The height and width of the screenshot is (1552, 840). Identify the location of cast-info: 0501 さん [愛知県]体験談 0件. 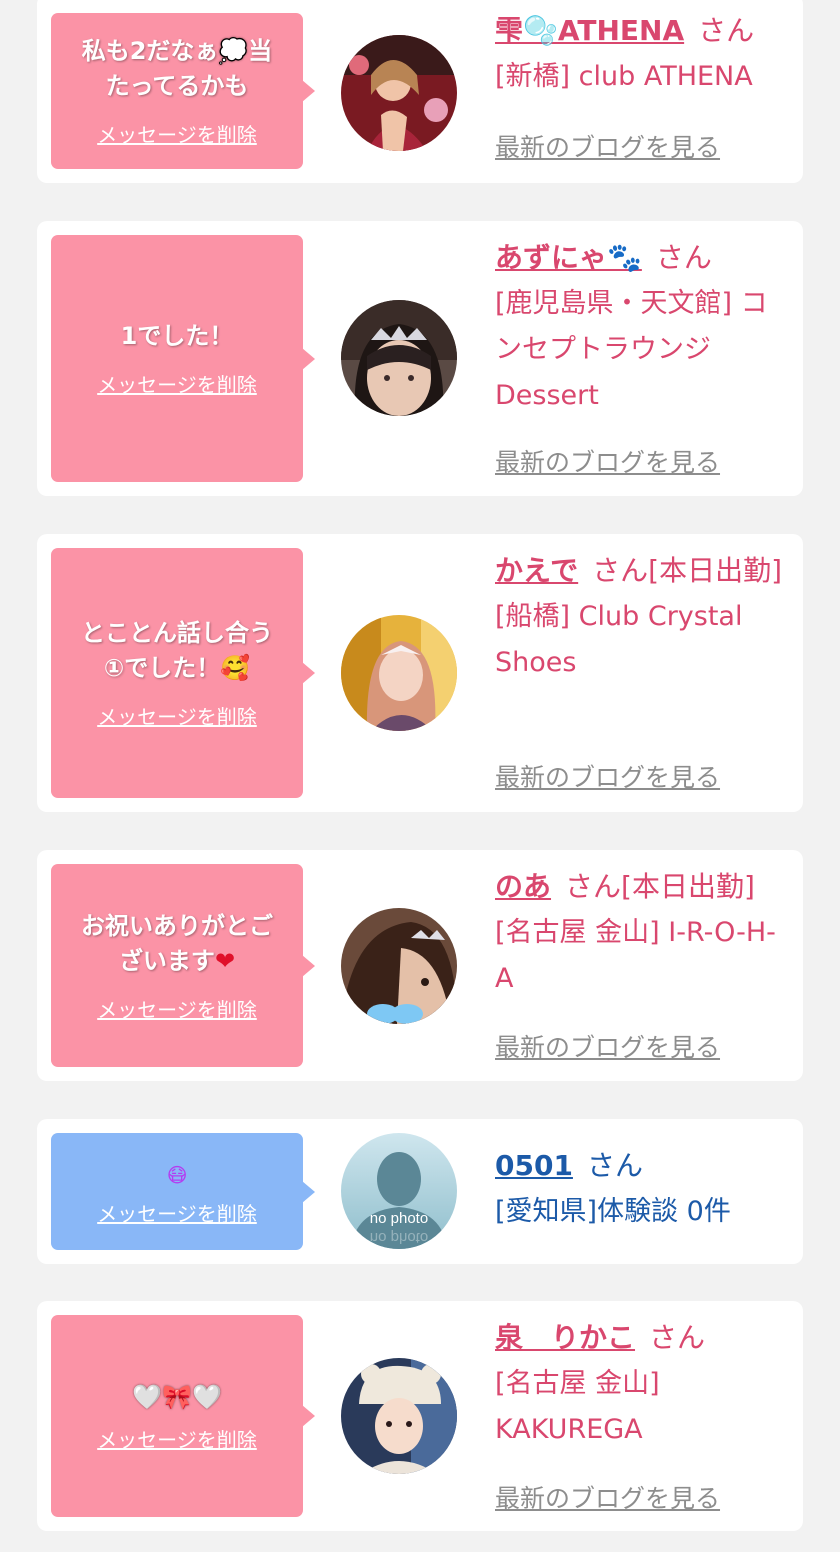
(640, 1189).